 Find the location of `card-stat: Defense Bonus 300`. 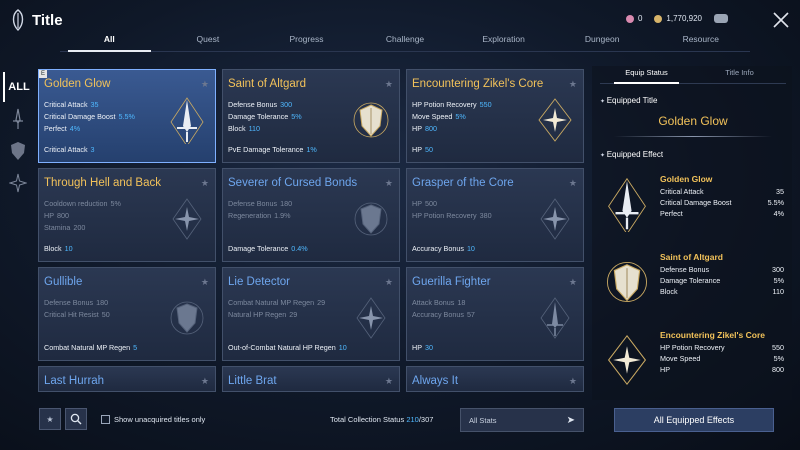

card-stat: Defense Bonus 300 is located at coordinates (260, 104).